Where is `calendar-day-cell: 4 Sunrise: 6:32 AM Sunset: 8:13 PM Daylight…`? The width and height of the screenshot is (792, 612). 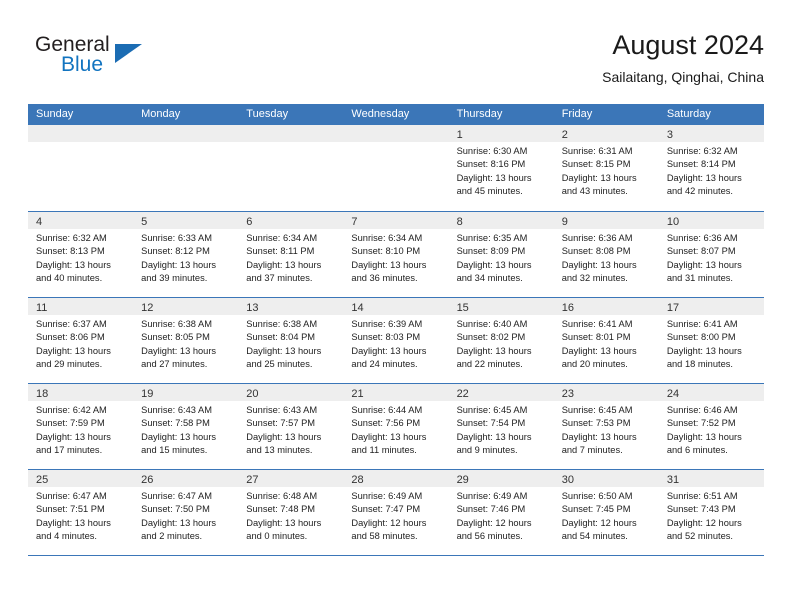 calendar-day-cell: 4 Sunrise: 6:32 AM Sunset: 8:13 PM Daylight… is located at coordinates (81, 254).